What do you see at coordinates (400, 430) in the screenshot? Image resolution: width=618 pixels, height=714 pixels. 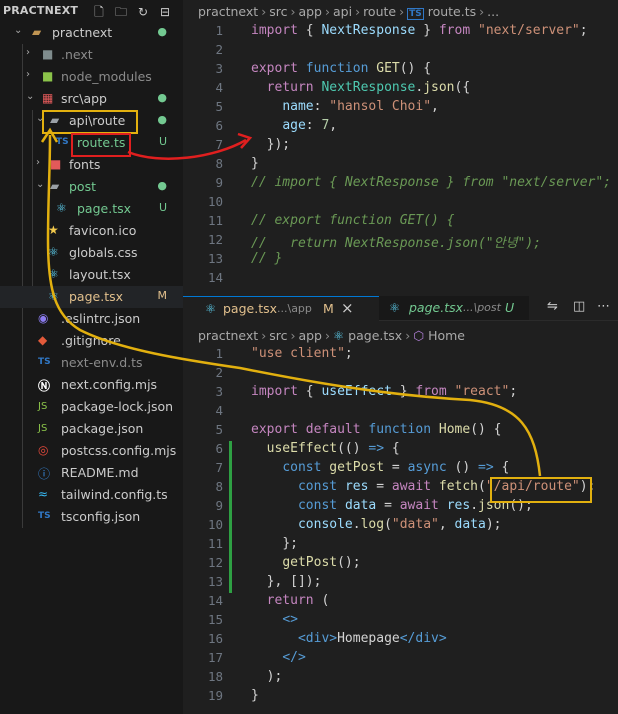 I see `code-line: 5 export default function Home() {` at bounding box center [400, 430].